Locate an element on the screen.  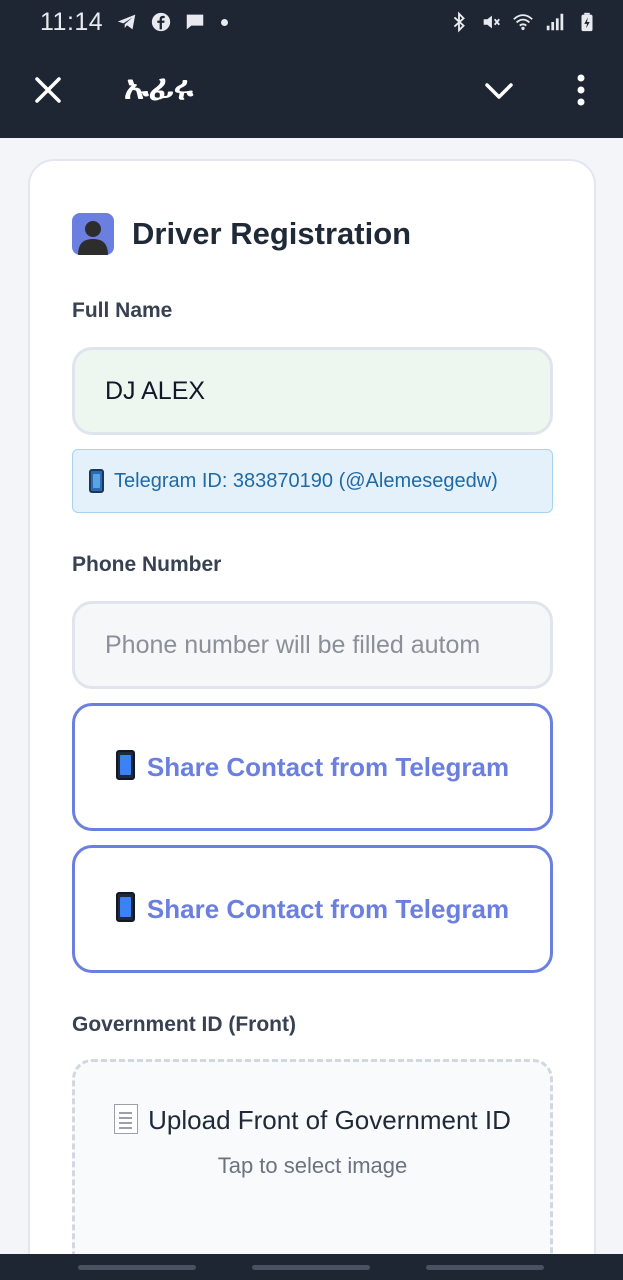
card-header: Driver Registration is located at coordinates (241, 234).